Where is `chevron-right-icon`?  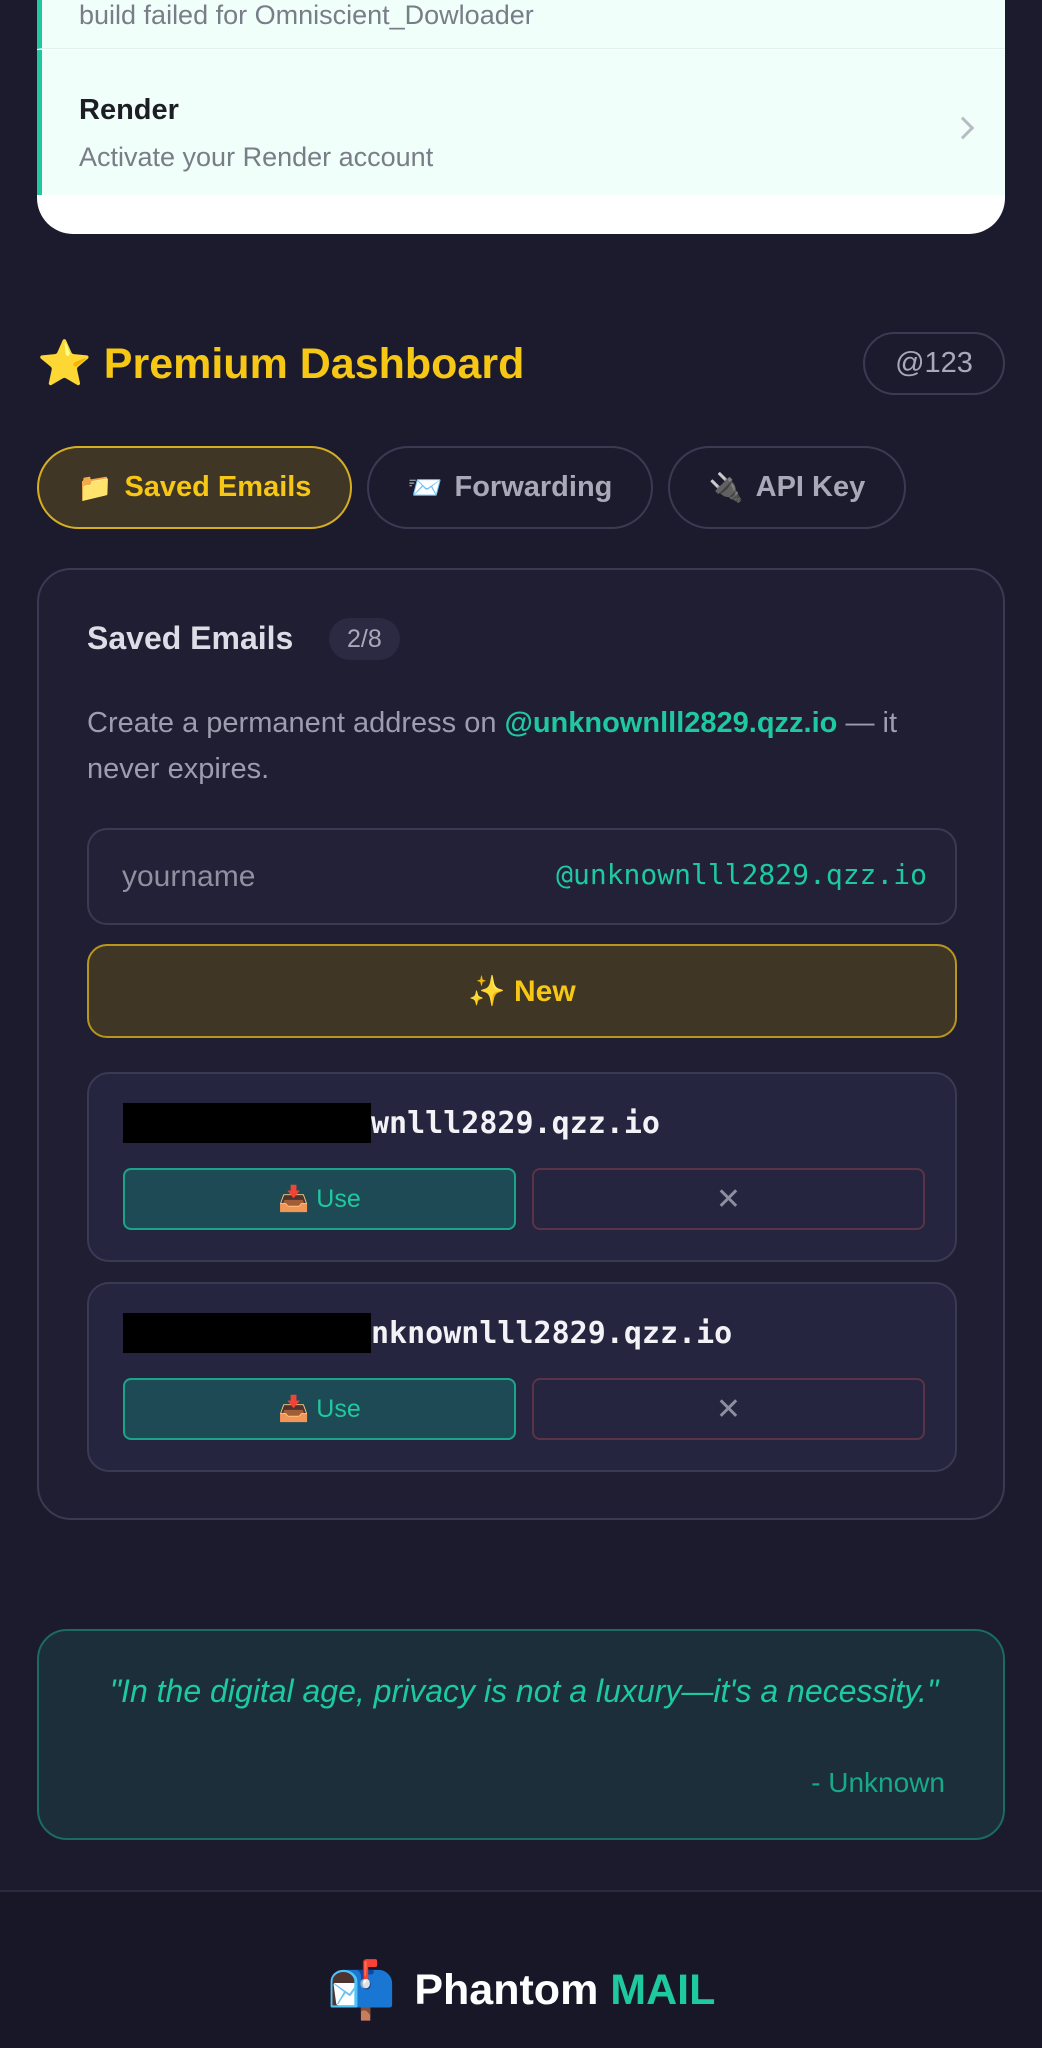 chevron-right-icon is located at coordinates (963, 128).